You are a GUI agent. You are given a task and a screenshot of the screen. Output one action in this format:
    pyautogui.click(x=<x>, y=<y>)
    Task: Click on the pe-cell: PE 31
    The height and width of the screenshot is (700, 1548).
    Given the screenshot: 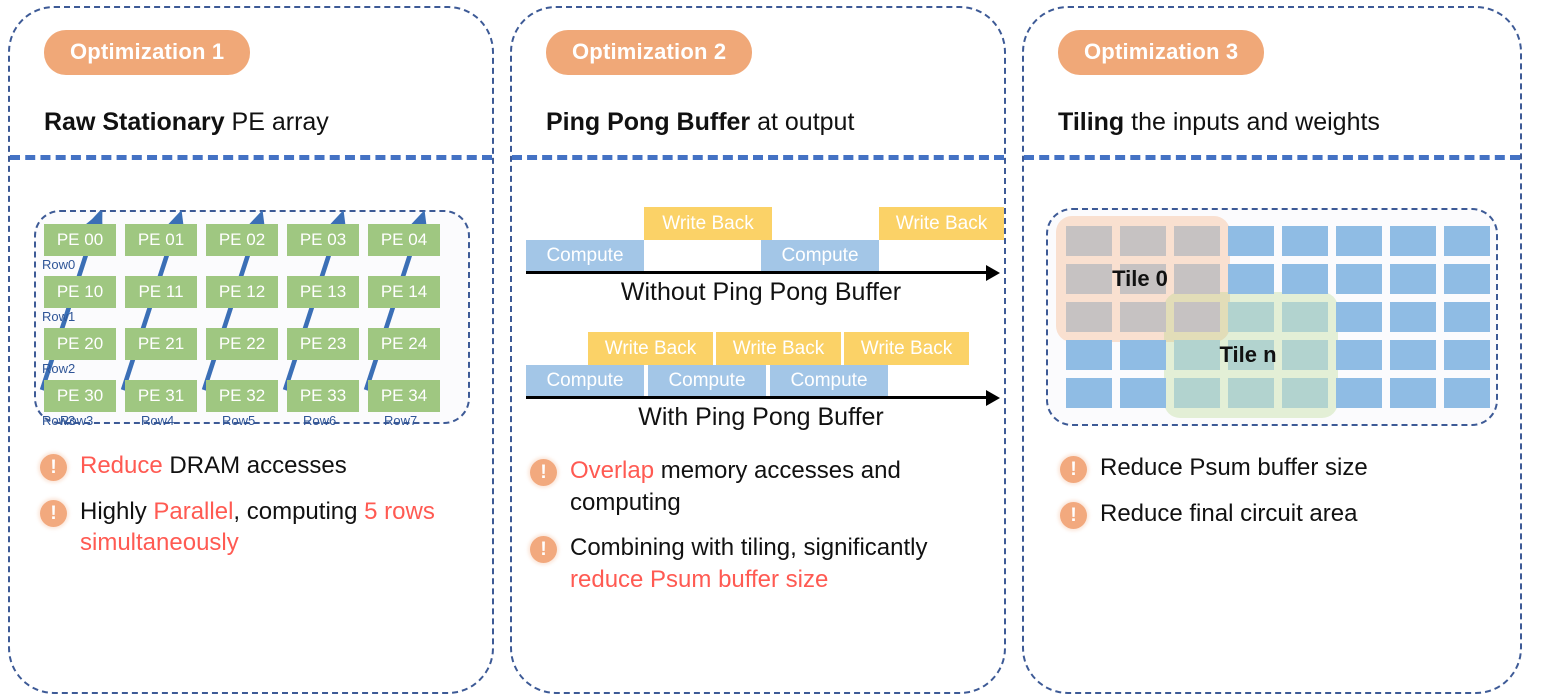 What is the action you would take?
    pyautogui.click(x=161, y=396)
    